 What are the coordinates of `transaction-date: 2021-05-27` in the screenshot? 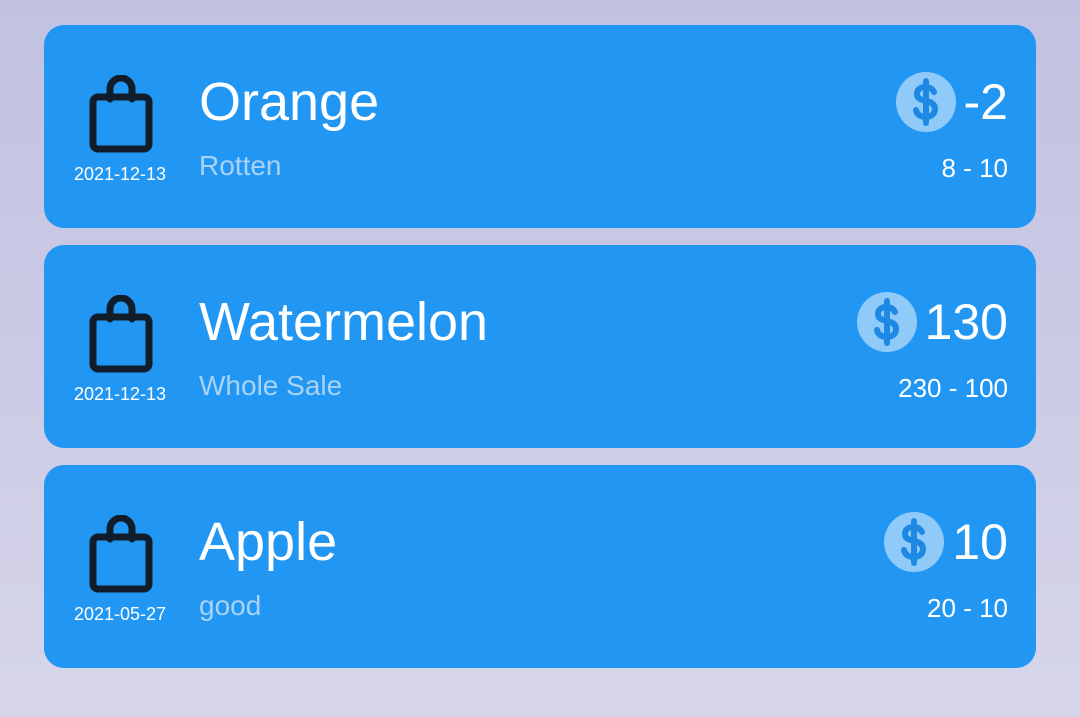 It's located at (120, 614).